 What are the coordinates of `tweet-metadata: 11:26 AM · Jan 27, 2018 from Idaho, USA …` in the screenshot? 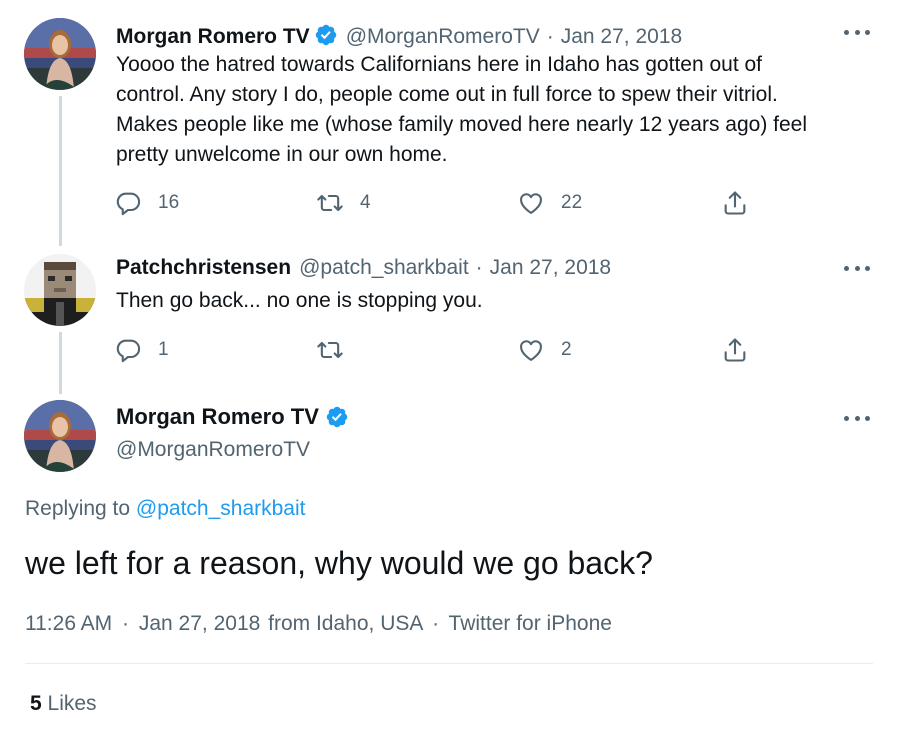 It's located at (318, 624).